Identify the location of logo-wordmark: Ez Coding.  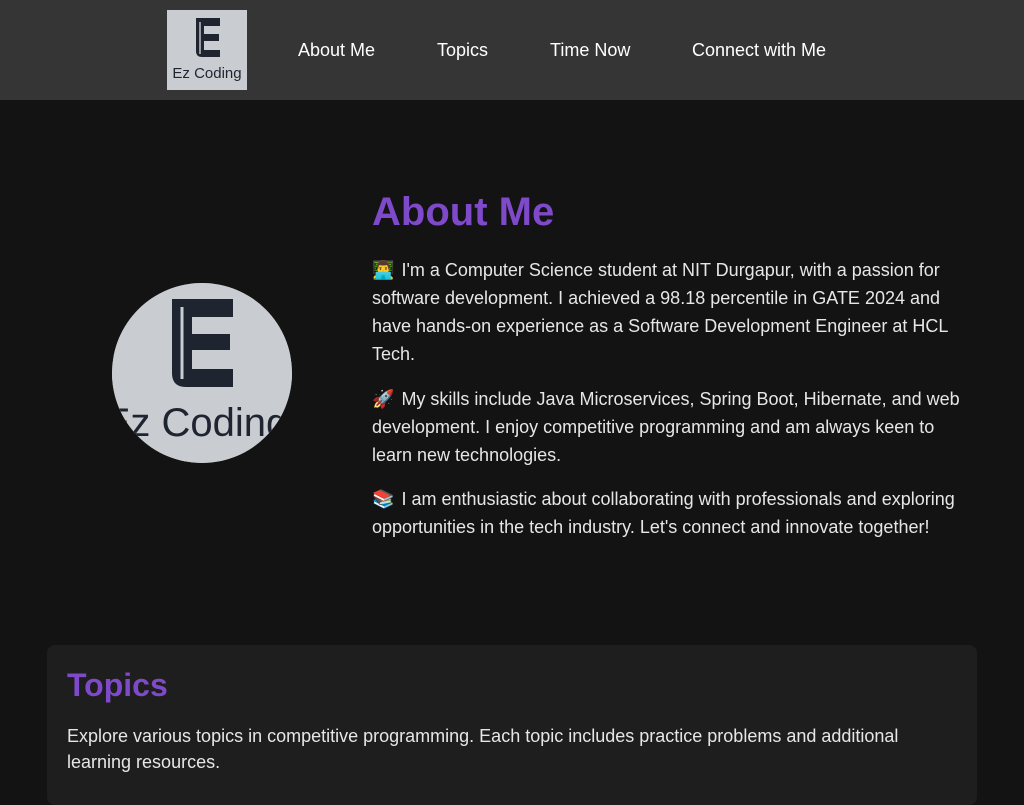
(206, 73).